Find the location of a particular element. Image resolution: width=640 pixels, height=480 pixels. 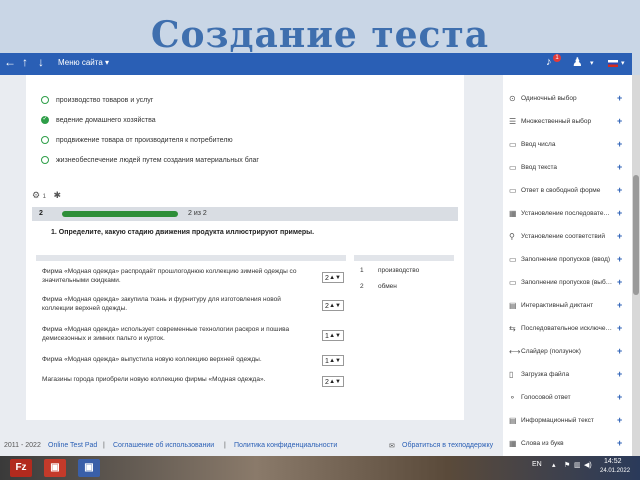

sidebar-item-question-type: ▦ Установление последовательности + is located at coordinates (568, 213).